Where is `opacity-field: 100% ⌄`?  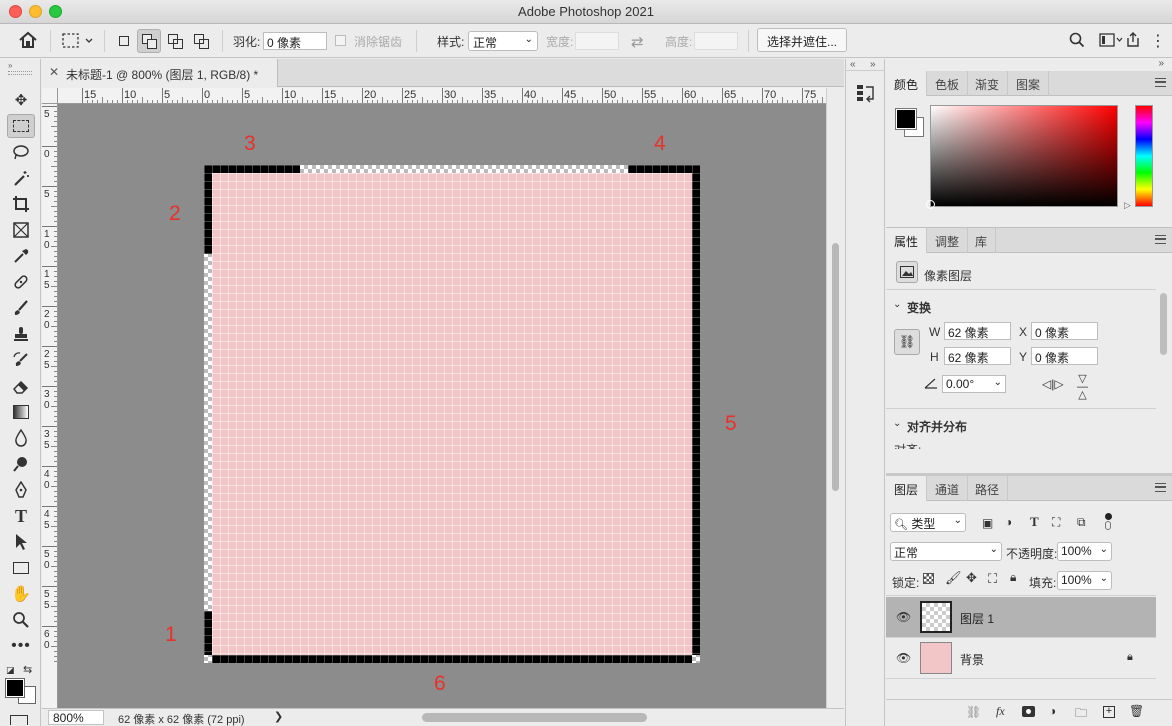
opacity-field: 100% ⌄ is located at coordinates (1084, 551).